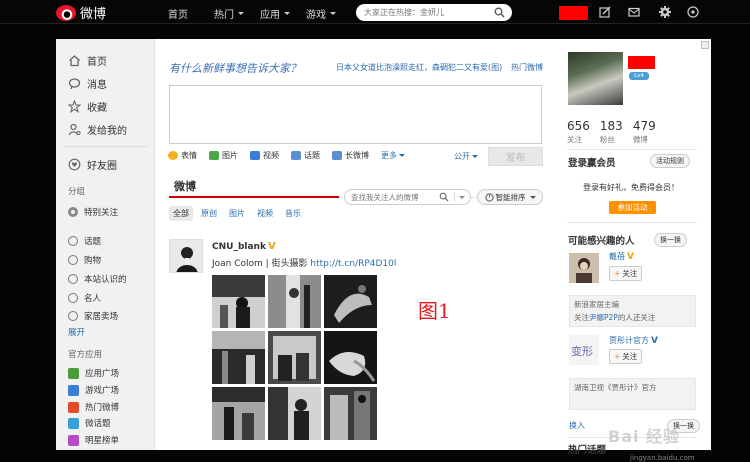  What do you see at coordinates (353, 264) in the screenshot?
I see `post-link: http://t.cn/RP4D10l` at bounding box center [353, 264].